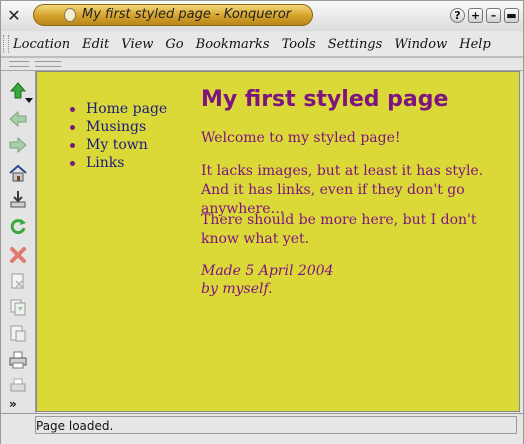 The height and width of the screenshot is (444, 524). I want to click on menu-go: Go, so click(174, 44).